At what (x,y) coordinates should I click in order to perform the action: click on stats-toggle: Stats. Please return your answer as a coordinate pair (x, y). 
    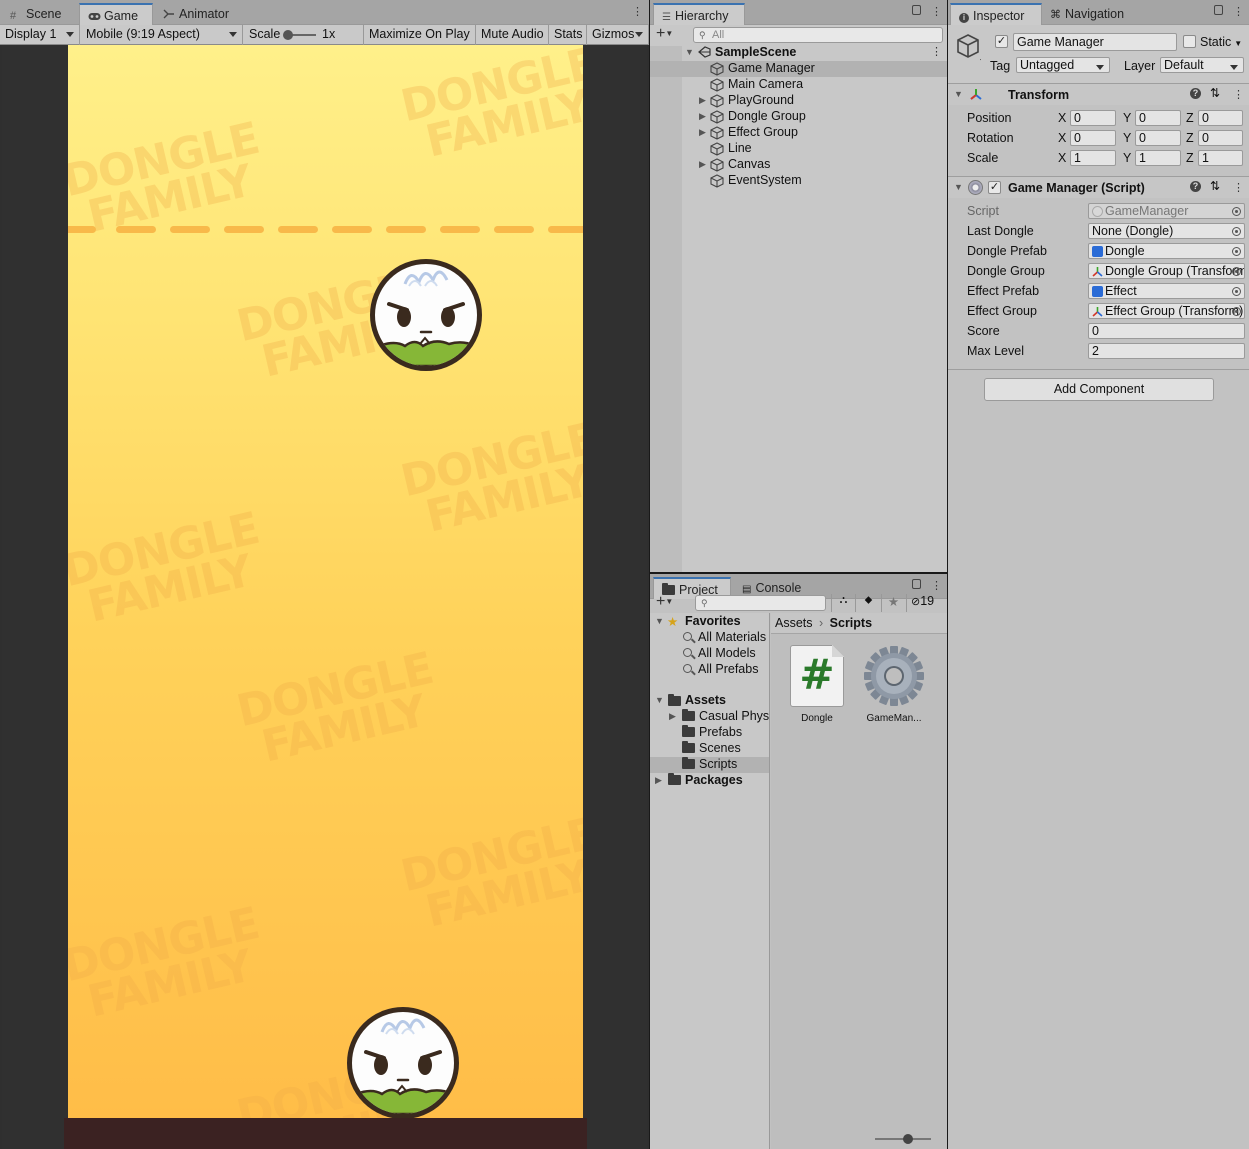
    Looking at the image, I should click on (568, 35).